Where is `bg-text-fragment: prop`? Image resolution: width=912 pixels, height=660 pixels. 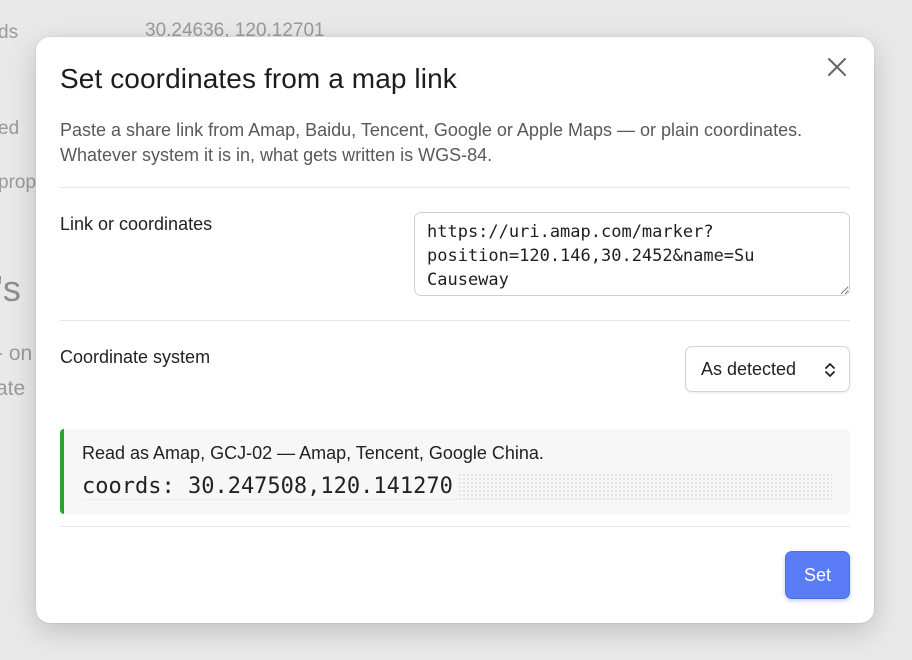
bg-text-fragment: prop is located at coordinates (18, 182).